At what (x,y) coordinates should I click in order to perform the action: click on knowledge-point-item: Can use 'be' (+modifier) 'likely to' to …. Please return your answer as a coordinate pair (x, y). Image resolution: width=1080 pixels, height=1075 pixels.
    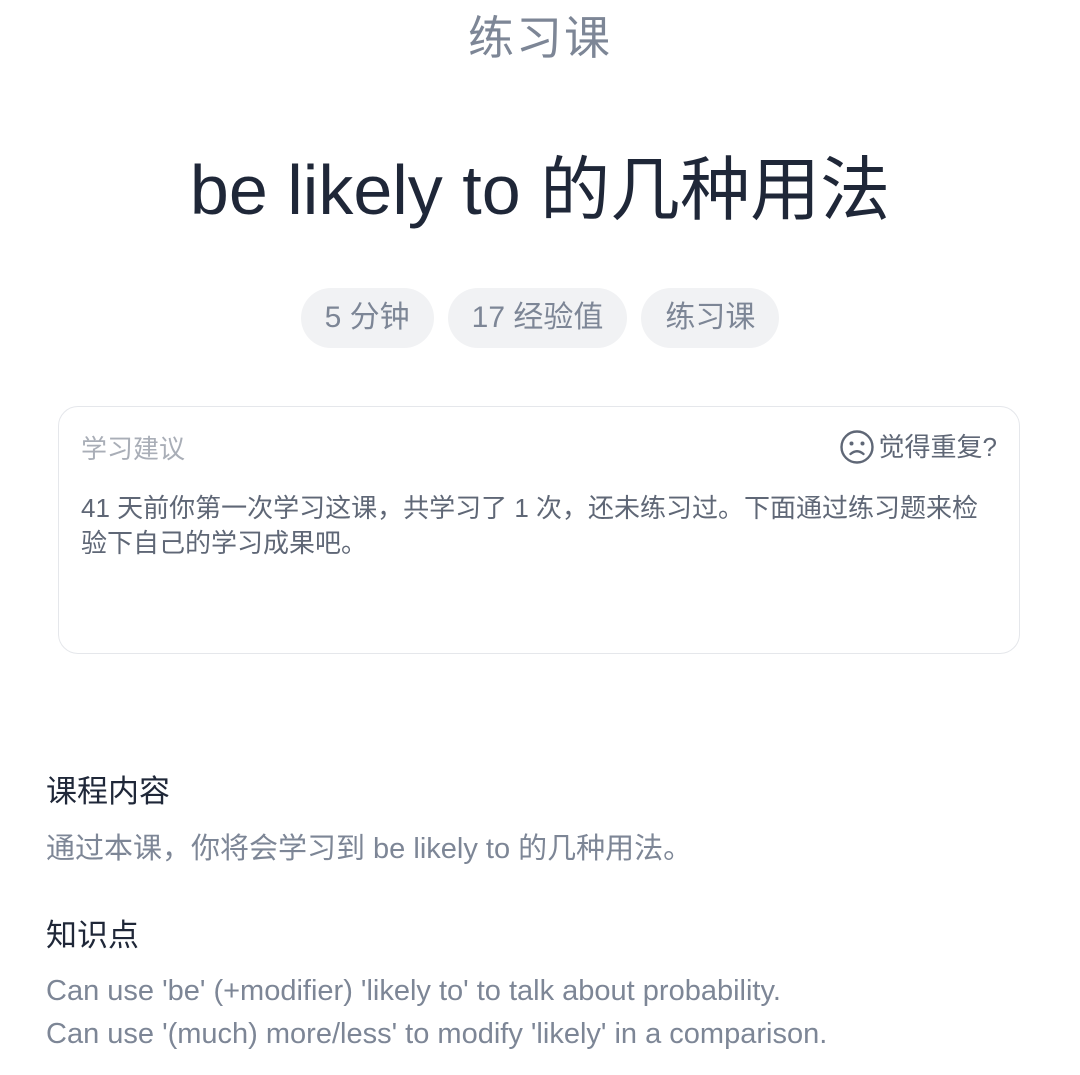
    Looking at the image, I should click on (413, 991).